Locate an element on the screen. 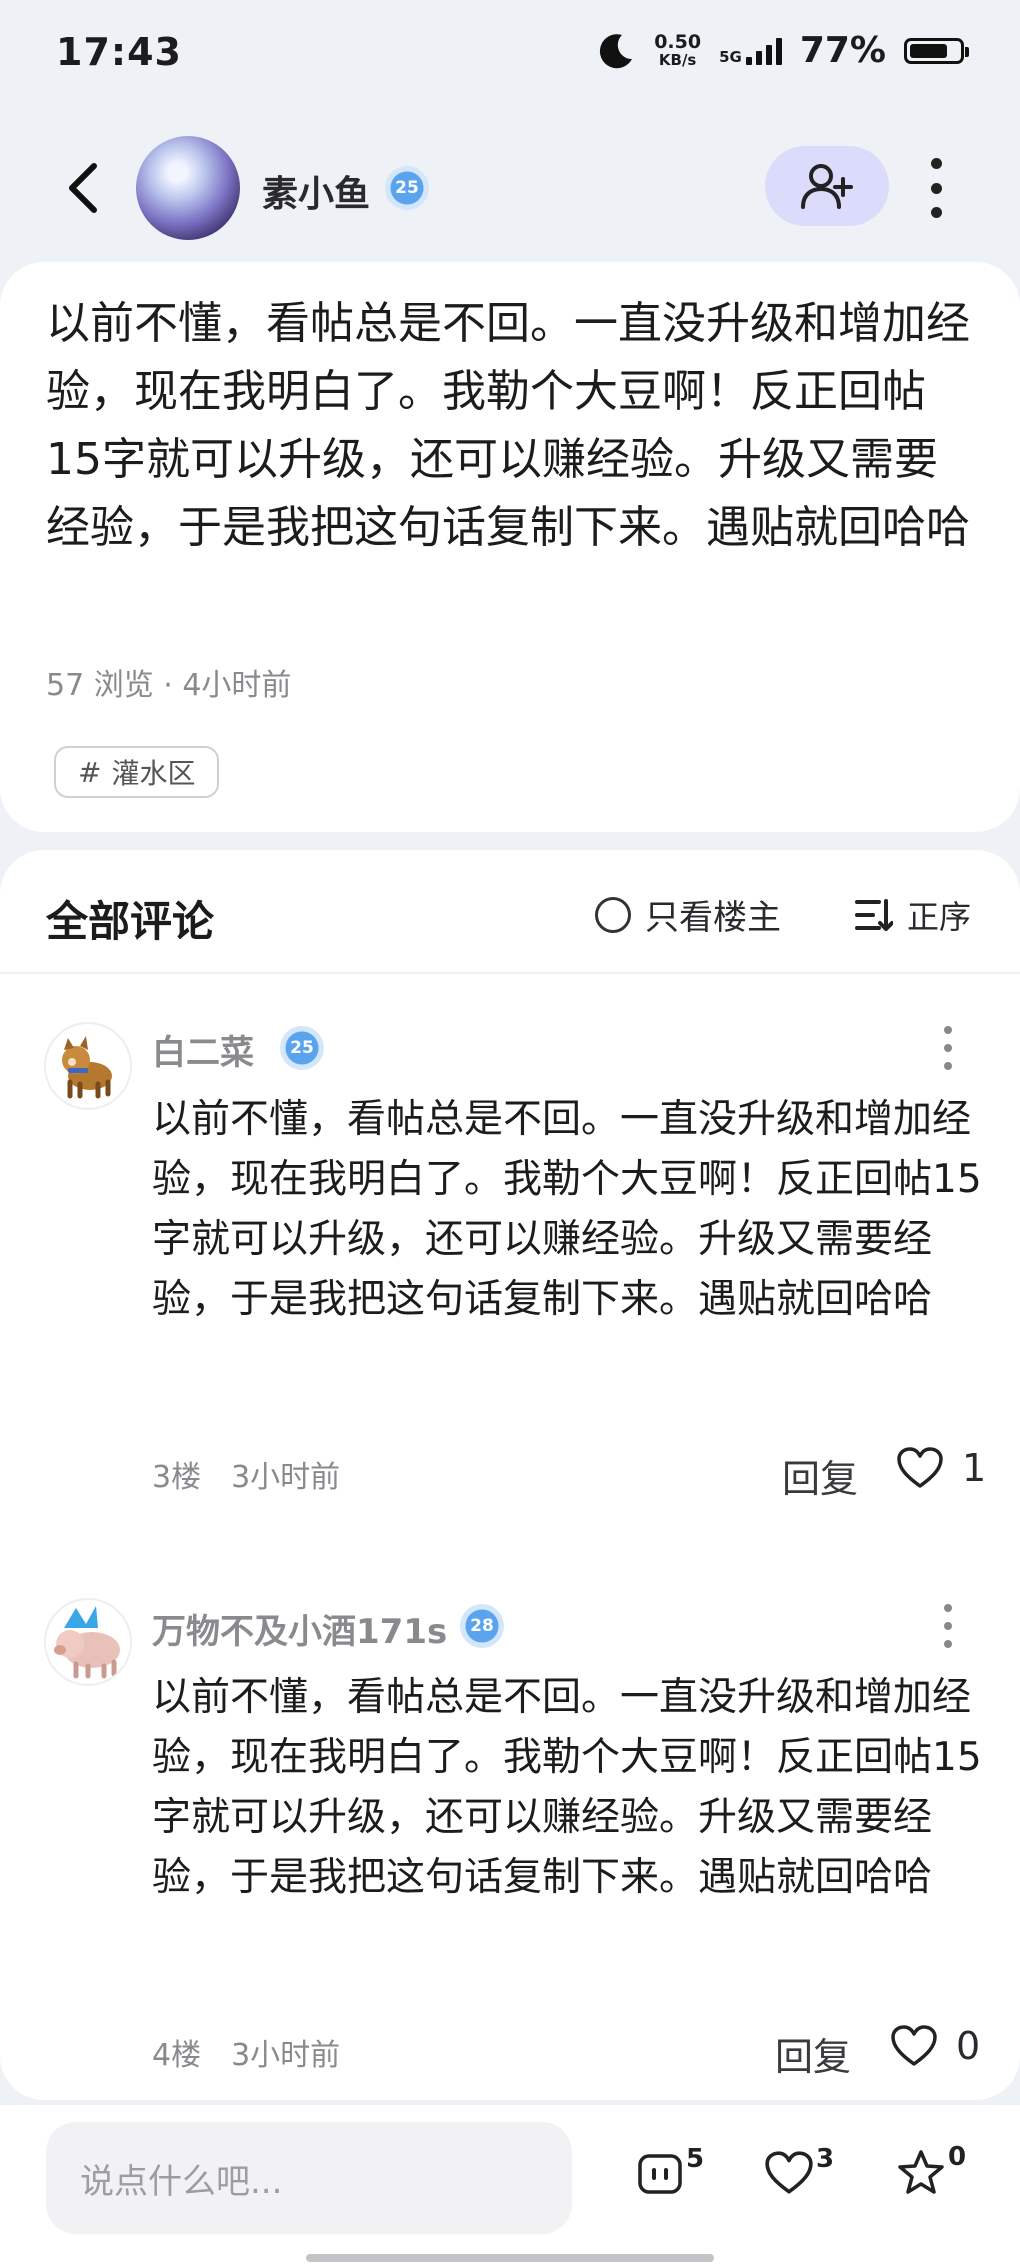 The width and height of the screenshot is (1020, 2267). comment-level-badge: 28 is located at coordinates (482, 1626).